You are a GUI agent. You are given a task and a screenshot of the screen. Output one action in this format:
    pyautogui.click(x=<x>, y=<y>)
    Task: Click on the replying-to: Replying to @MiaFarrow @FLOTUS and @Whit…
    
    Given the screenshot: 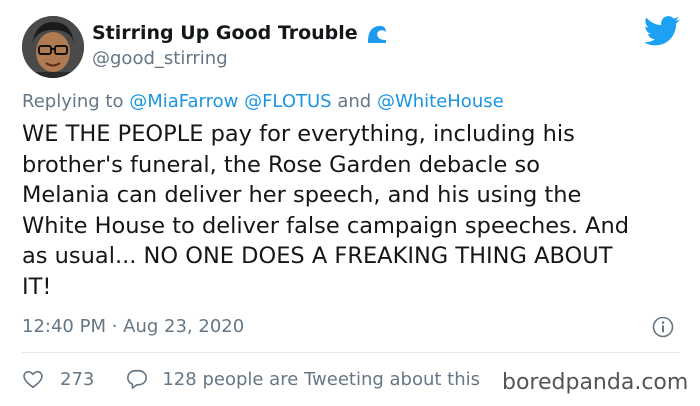 What is the action you would take?
    pyautogui.click(x=263, y=101)
    